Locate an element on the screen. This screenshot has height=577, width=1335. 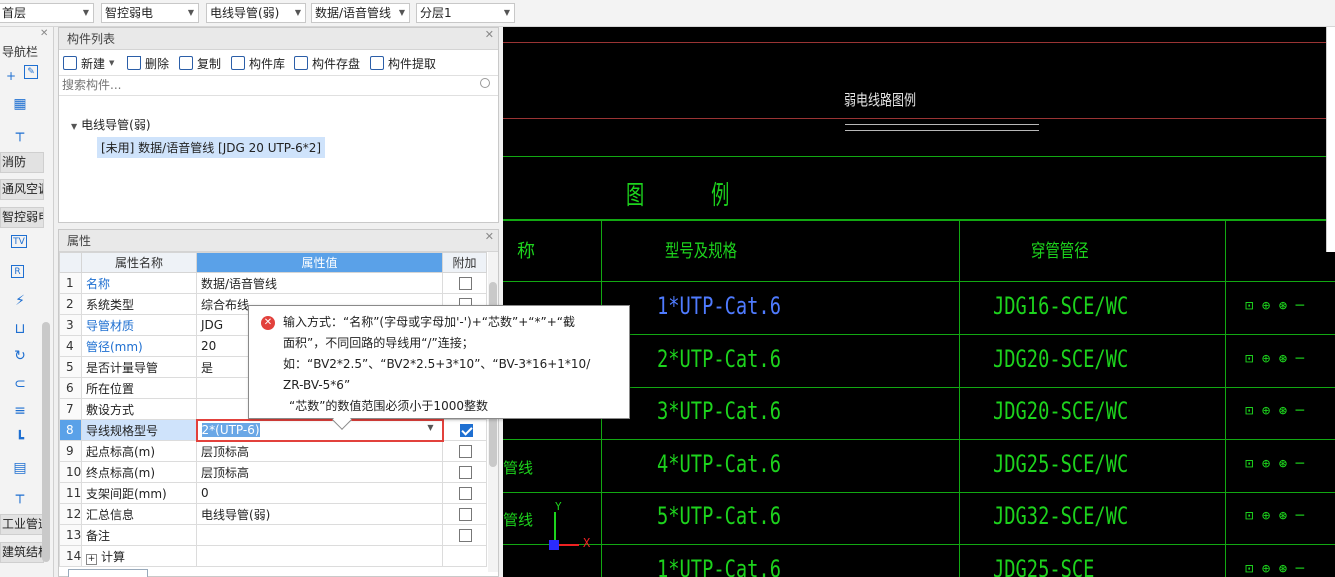
wire-spec-input: 2*(UTP-6) ▼ is located at coordinates (319, 430).